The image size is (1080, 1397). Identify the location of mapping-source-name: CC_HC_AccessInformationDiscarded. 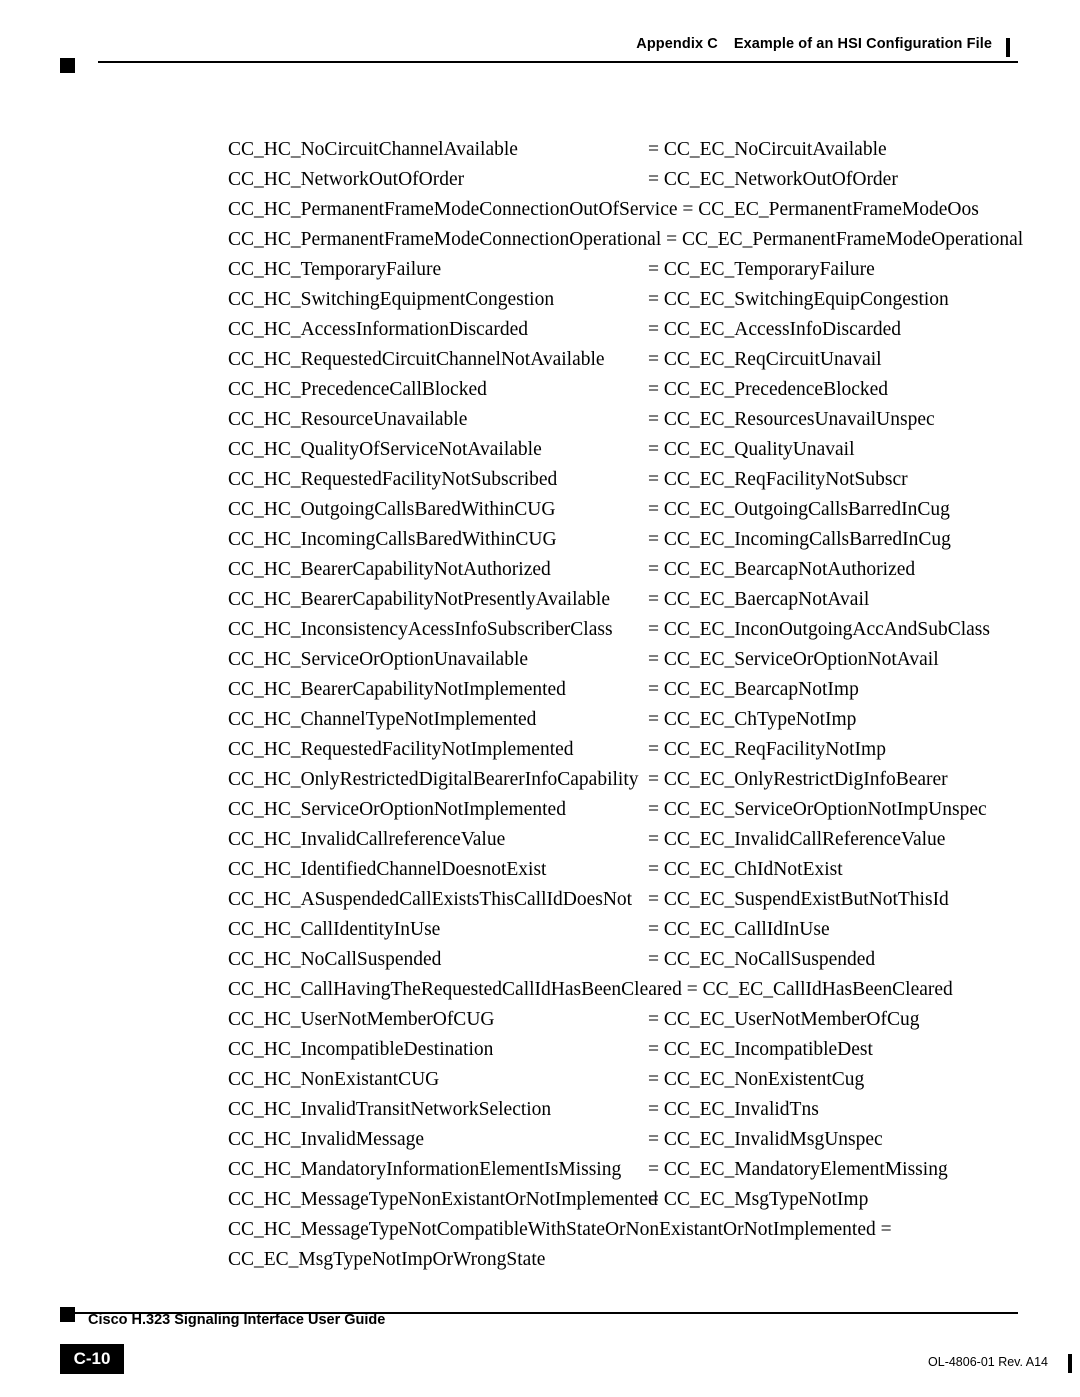
(378, 329).